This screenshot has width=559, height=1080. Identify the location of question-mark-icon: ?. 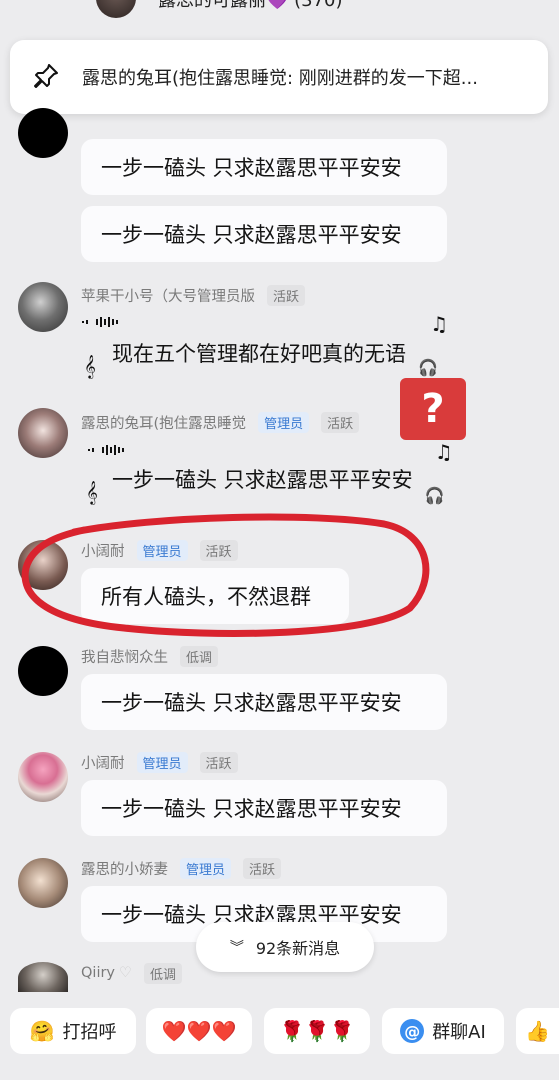
(433, 409).